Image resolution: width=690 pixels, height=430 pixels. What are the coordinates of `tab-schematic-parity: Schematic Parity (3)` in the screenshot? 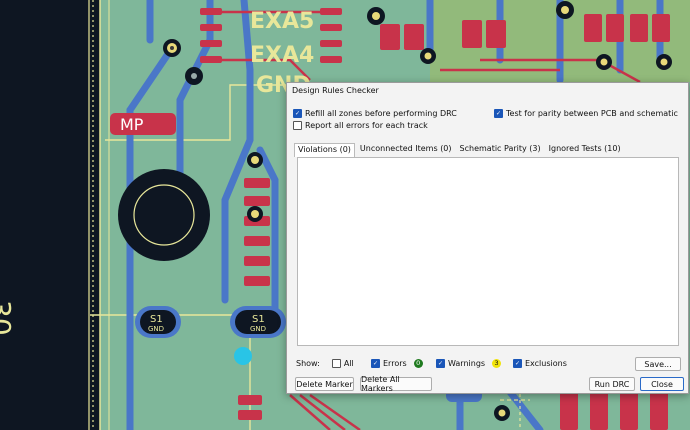 It's located at (500, 150).